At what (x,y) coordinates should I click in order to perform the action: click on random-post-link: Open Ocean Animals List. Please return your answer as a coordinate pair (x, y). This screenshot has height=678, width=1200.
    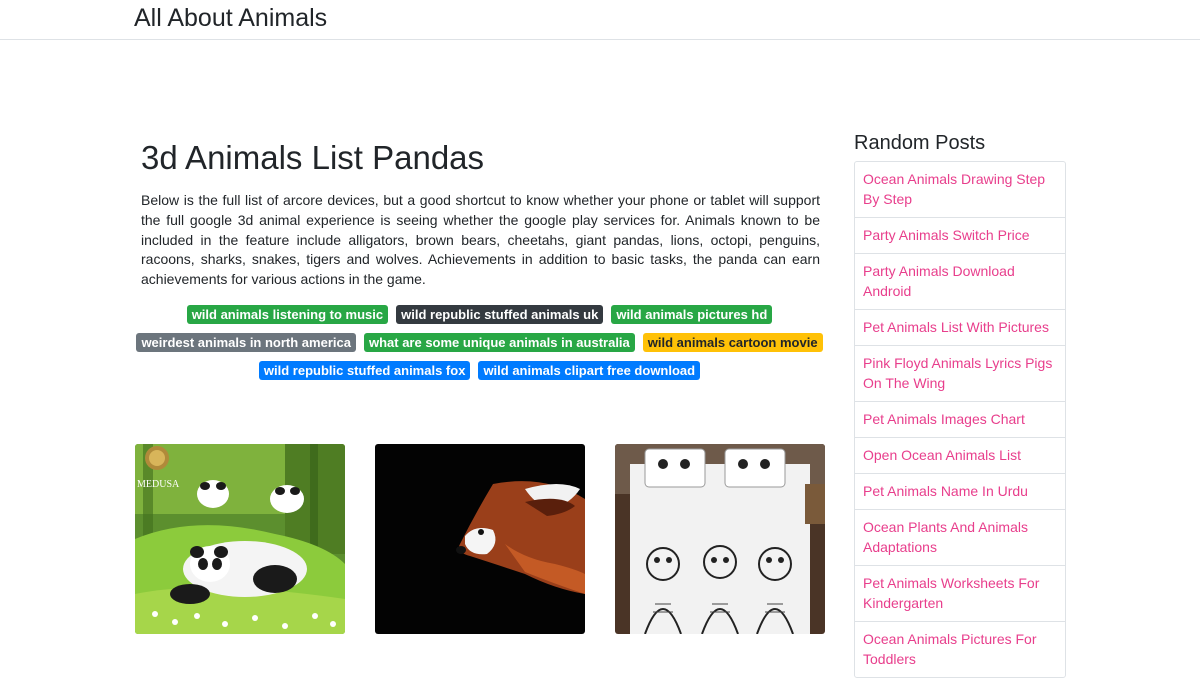
    Looking at the image, I should click on (960, 456).